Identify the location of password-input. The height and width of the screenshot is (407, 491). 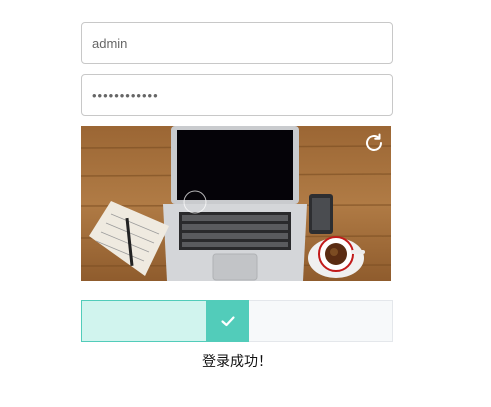
(237, 95).